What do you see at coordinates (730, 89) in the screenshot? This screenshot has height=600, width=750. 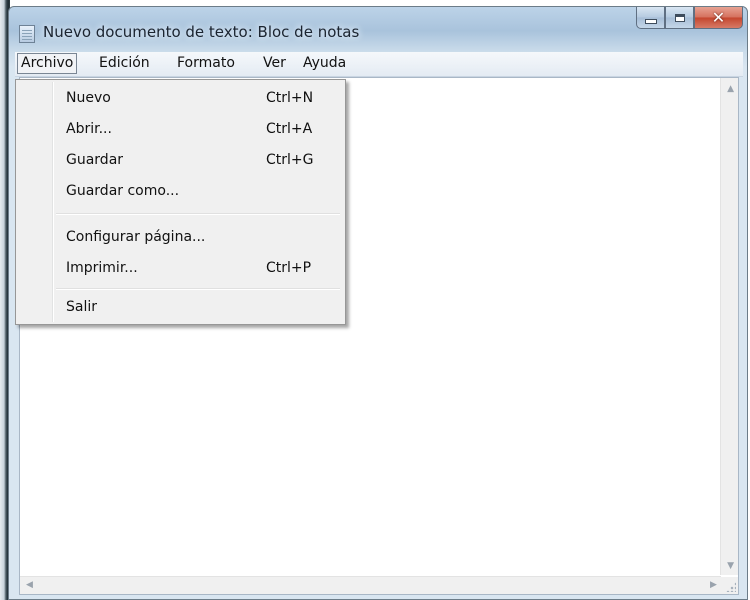 I see `scroll-up-icon: ▲` at bounding box center [730, 89].